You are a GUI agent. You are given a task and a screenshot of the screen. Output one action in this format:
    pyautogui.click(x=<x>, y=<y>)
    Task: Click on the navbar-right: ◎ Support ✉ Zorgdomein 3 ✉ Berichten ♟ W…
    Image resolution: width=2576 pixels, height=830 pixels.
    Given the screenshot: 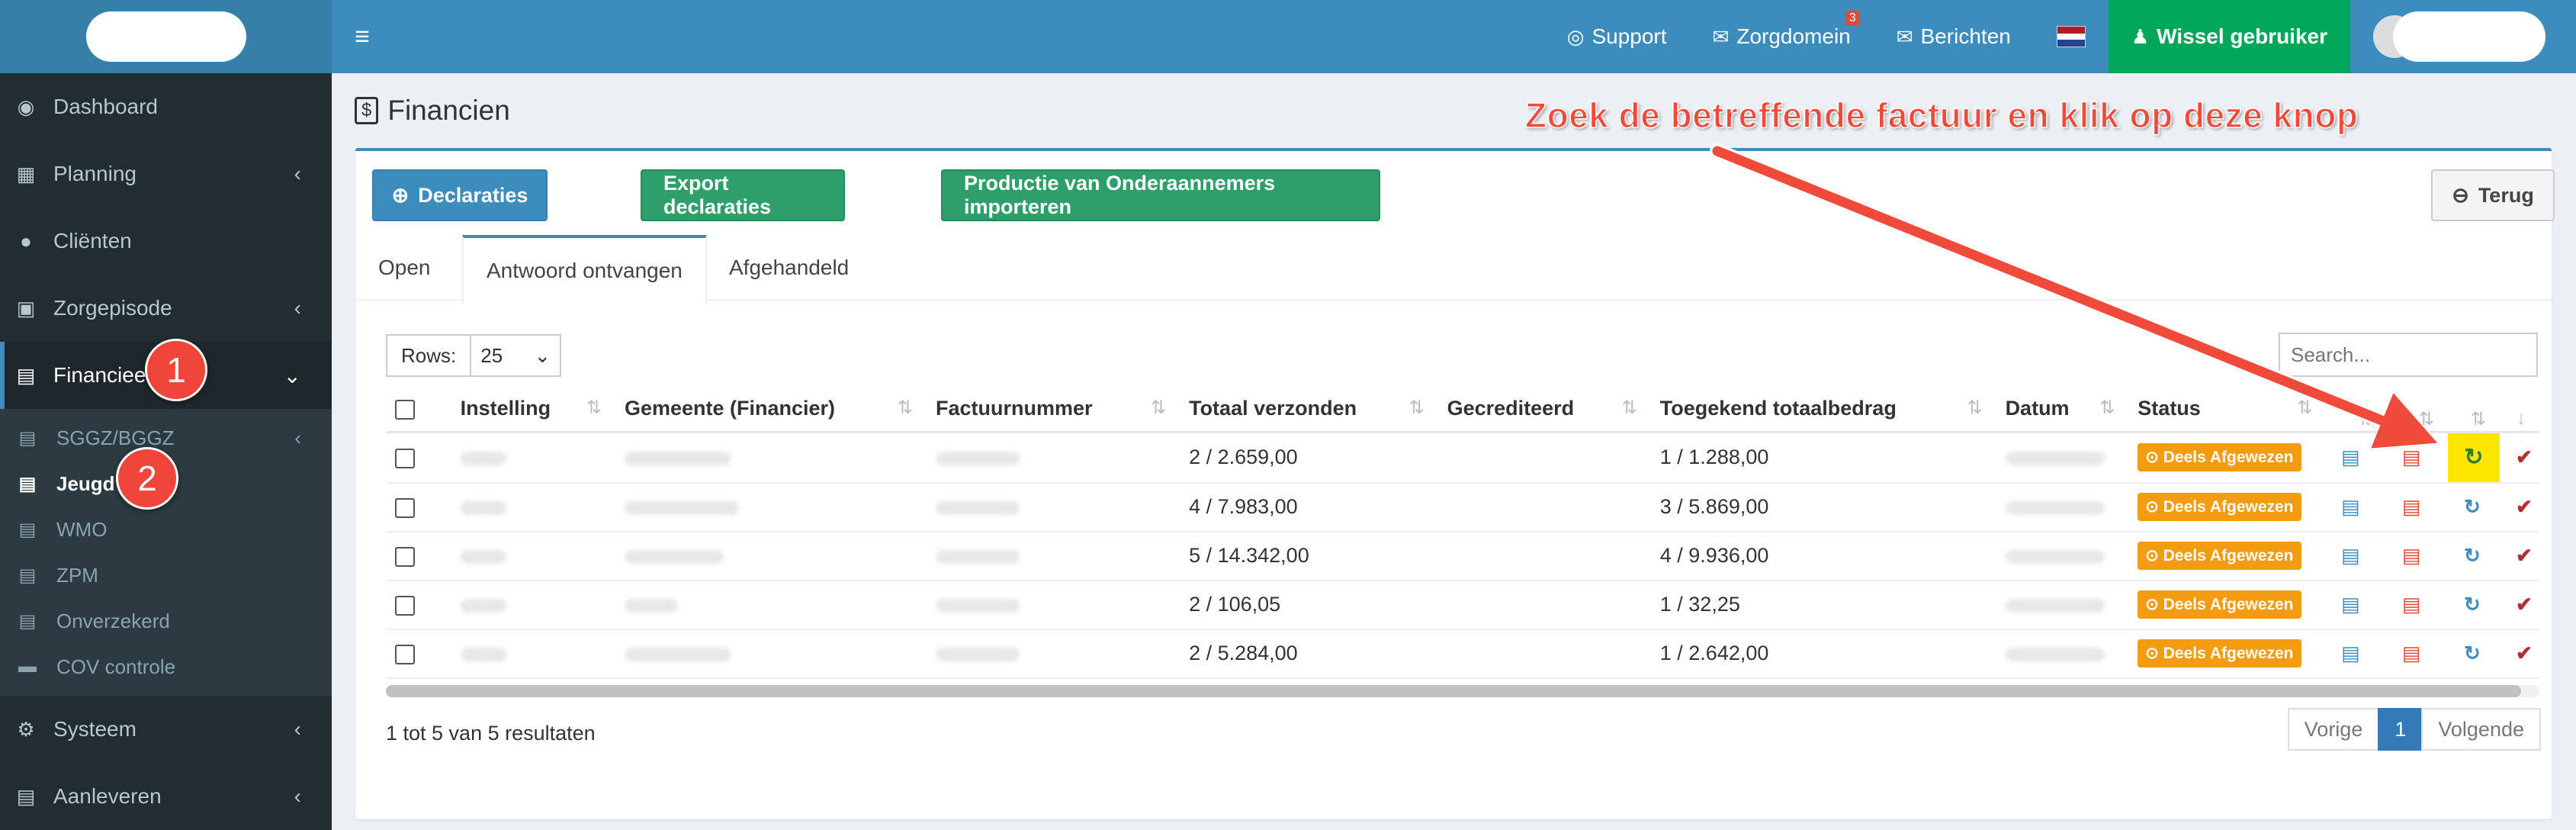 What is the action you would take?
    pyautogui.click(x=2060, y=36)
    